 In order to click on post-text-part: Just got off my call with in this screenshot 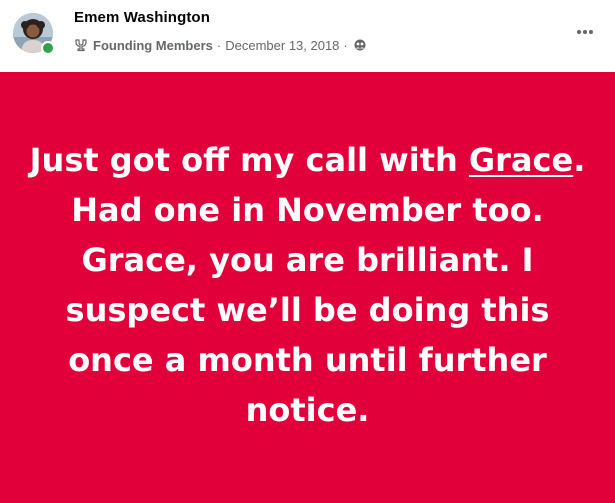, I will do `click(249, 159)`.